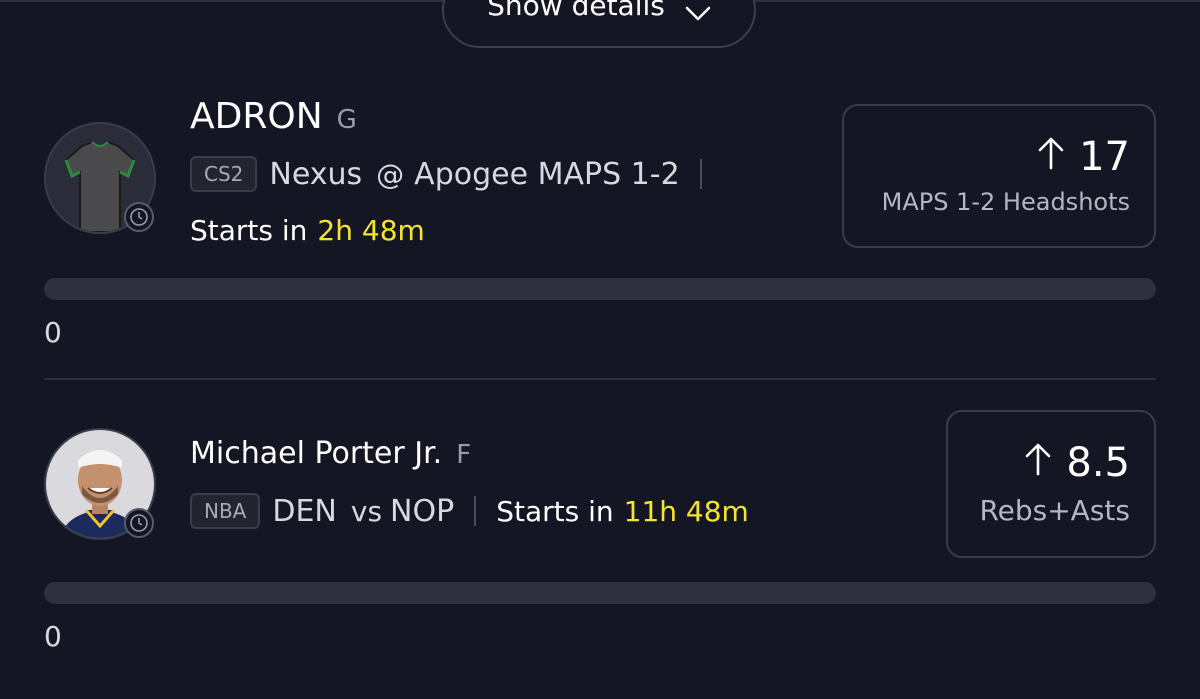 Image resolution: width=1200 pixels, height=699 pixels. What do you see at coordinates (469, 511) in the screenshot?
I see `match-info: NBA DEN vs NOP Starts in 11h 48m` at bounding box center [469, 511].